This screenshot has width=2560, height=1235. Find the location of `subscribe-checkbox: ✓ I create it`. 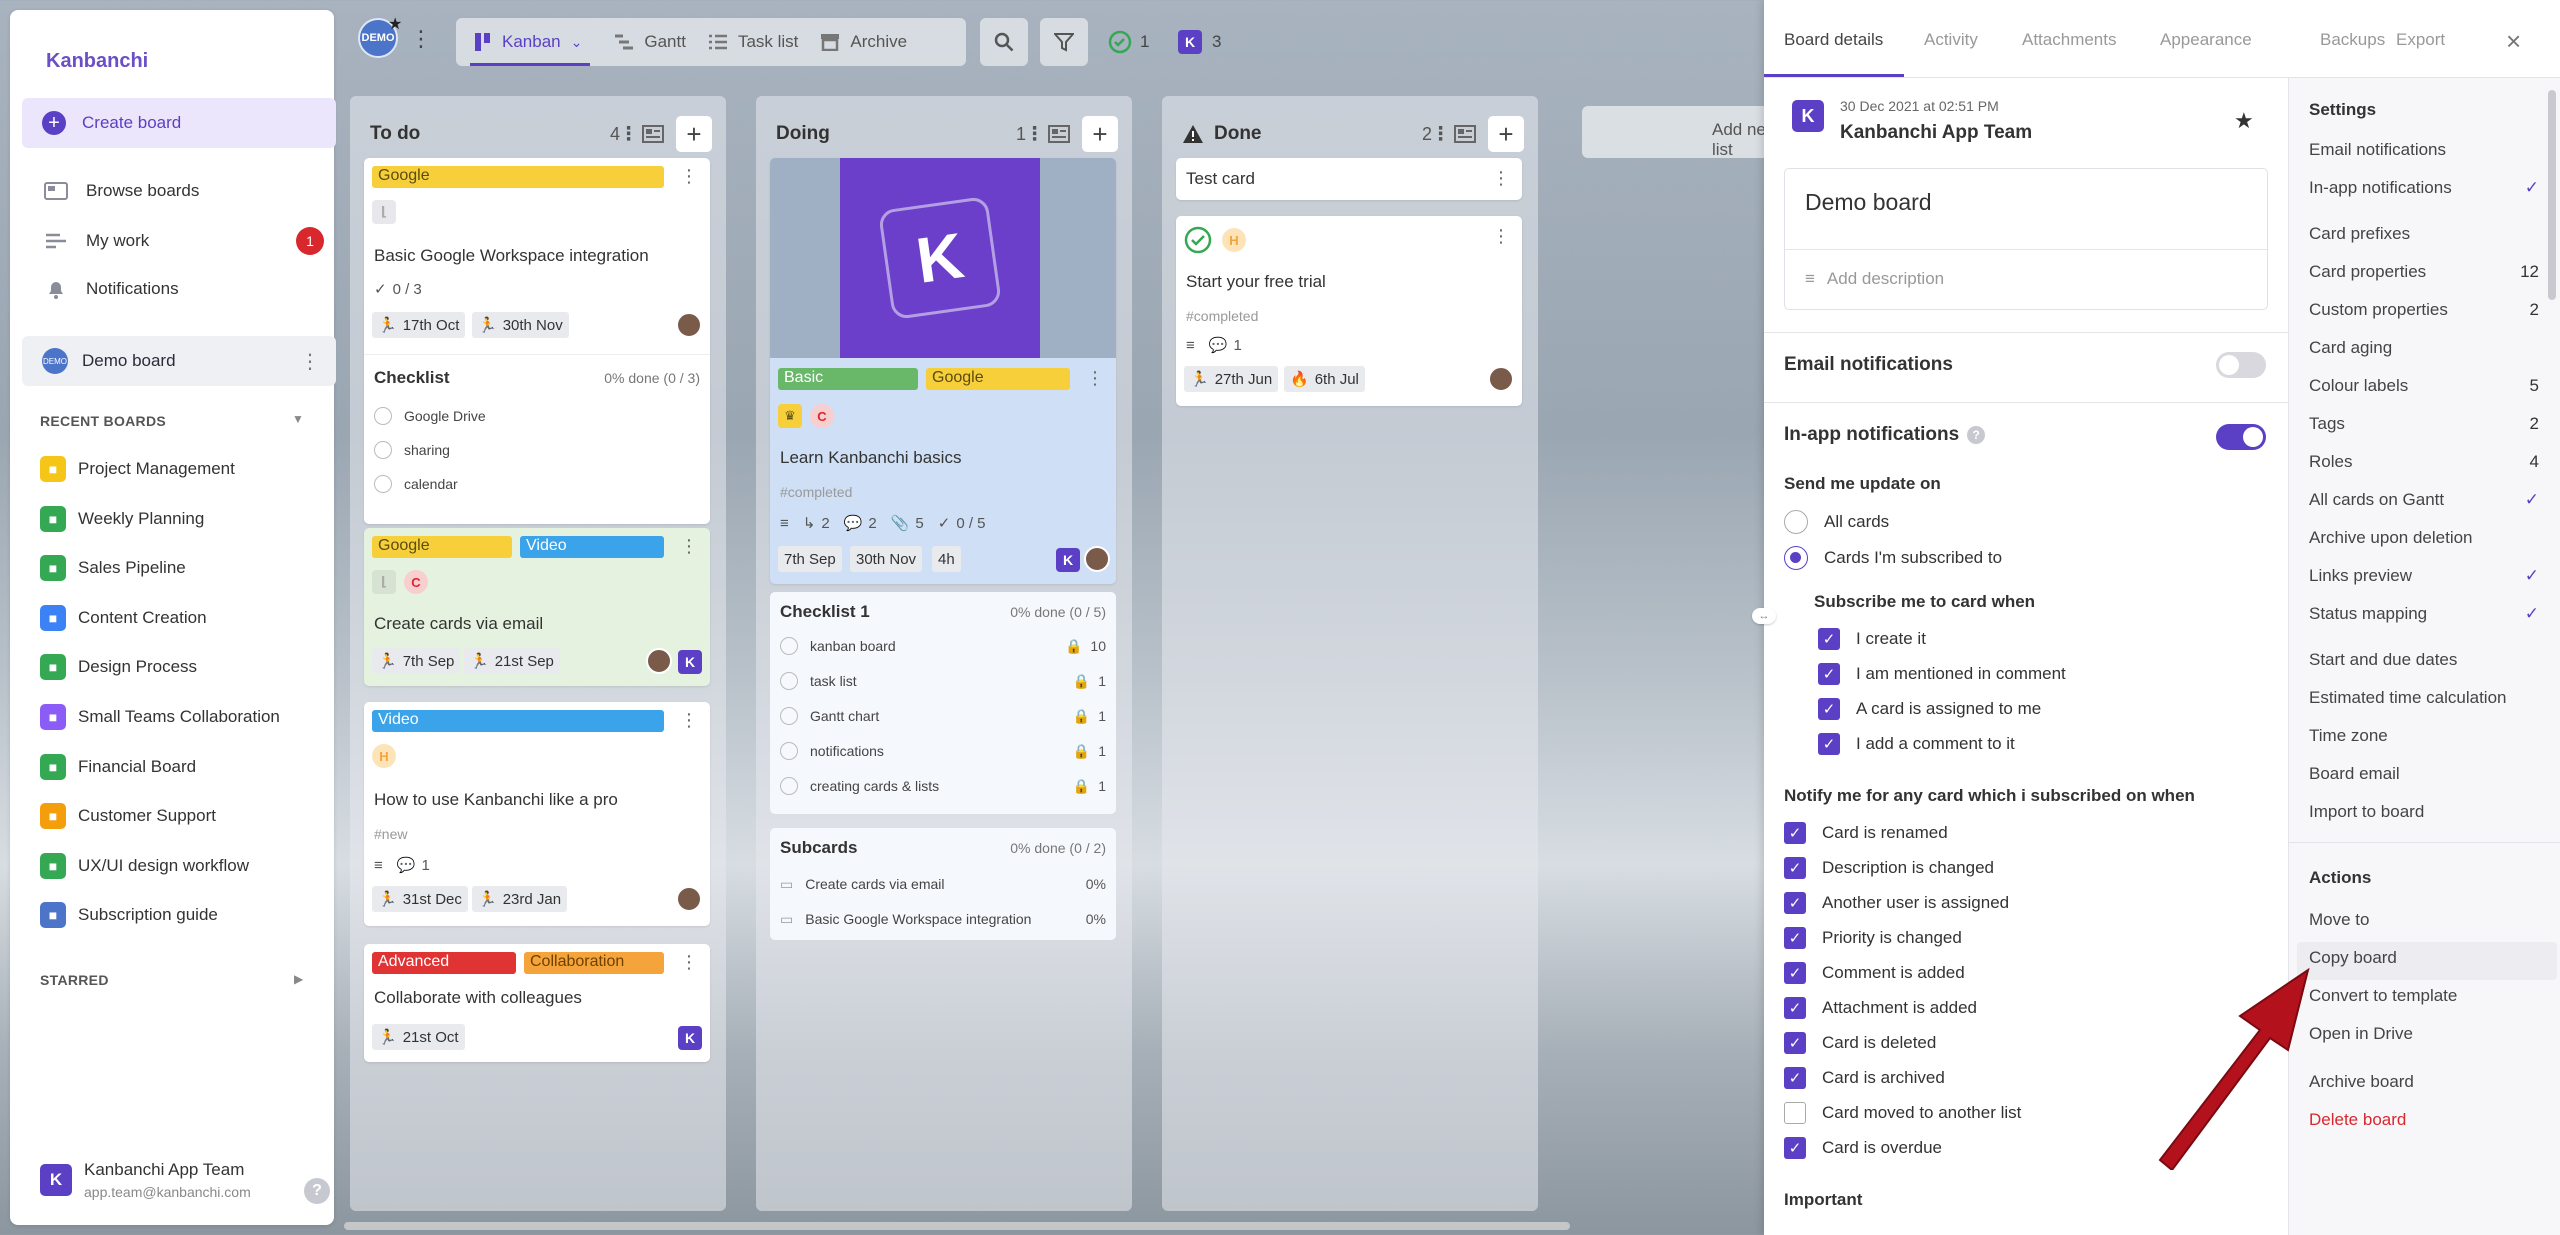

subscribe-checkbox: ✓ I create it is located at coordinates (1872, 639).